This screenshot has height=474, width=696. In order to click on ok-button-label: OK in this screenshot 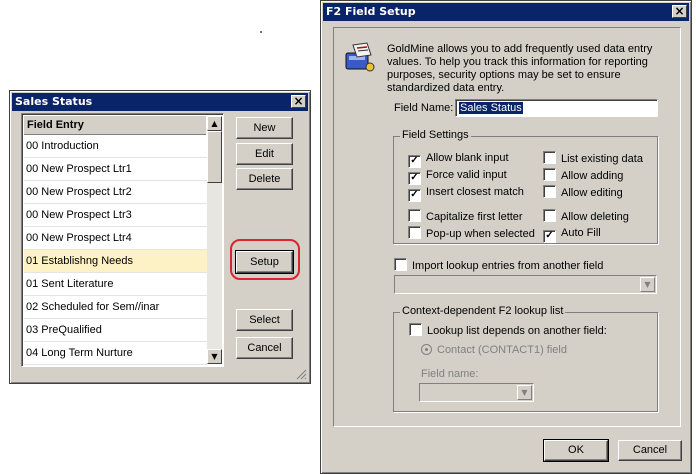, I will do `click(576, 450)`.